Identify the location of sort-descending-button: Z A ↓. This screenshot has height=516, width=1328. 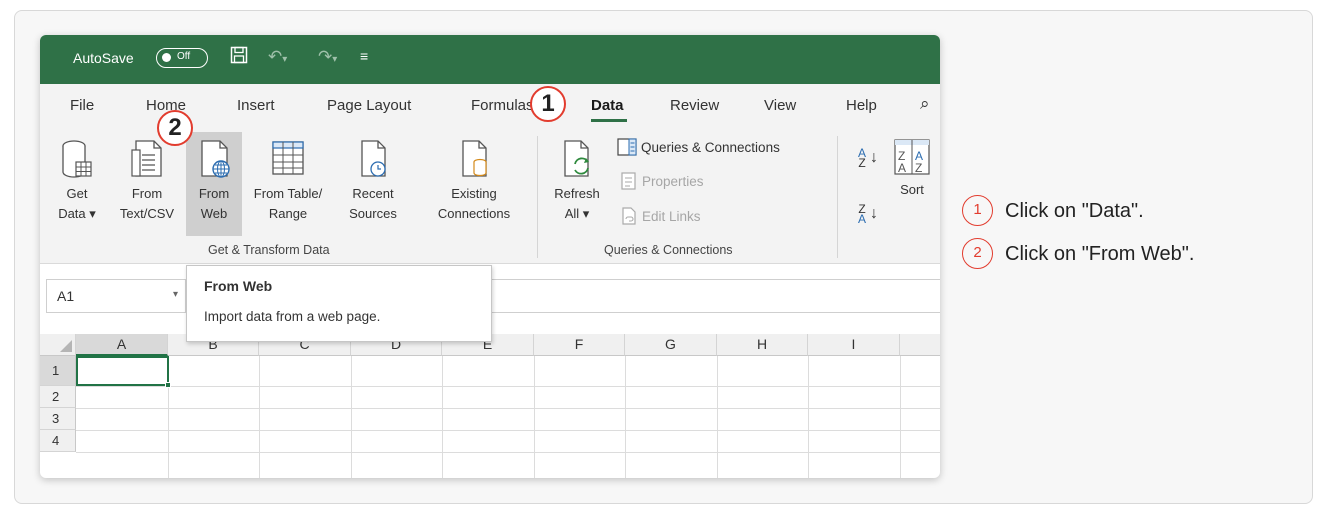
(868, 214).